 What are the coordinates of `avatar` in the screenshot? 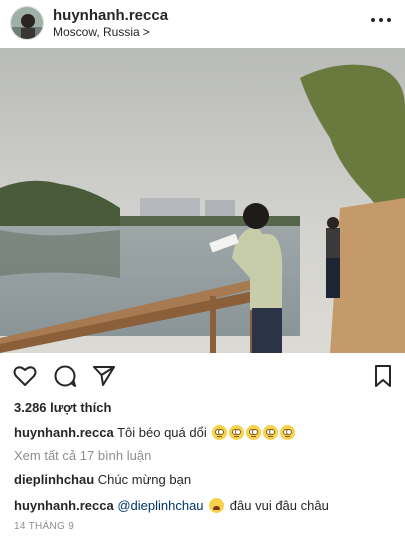 It's located at (27, 23).